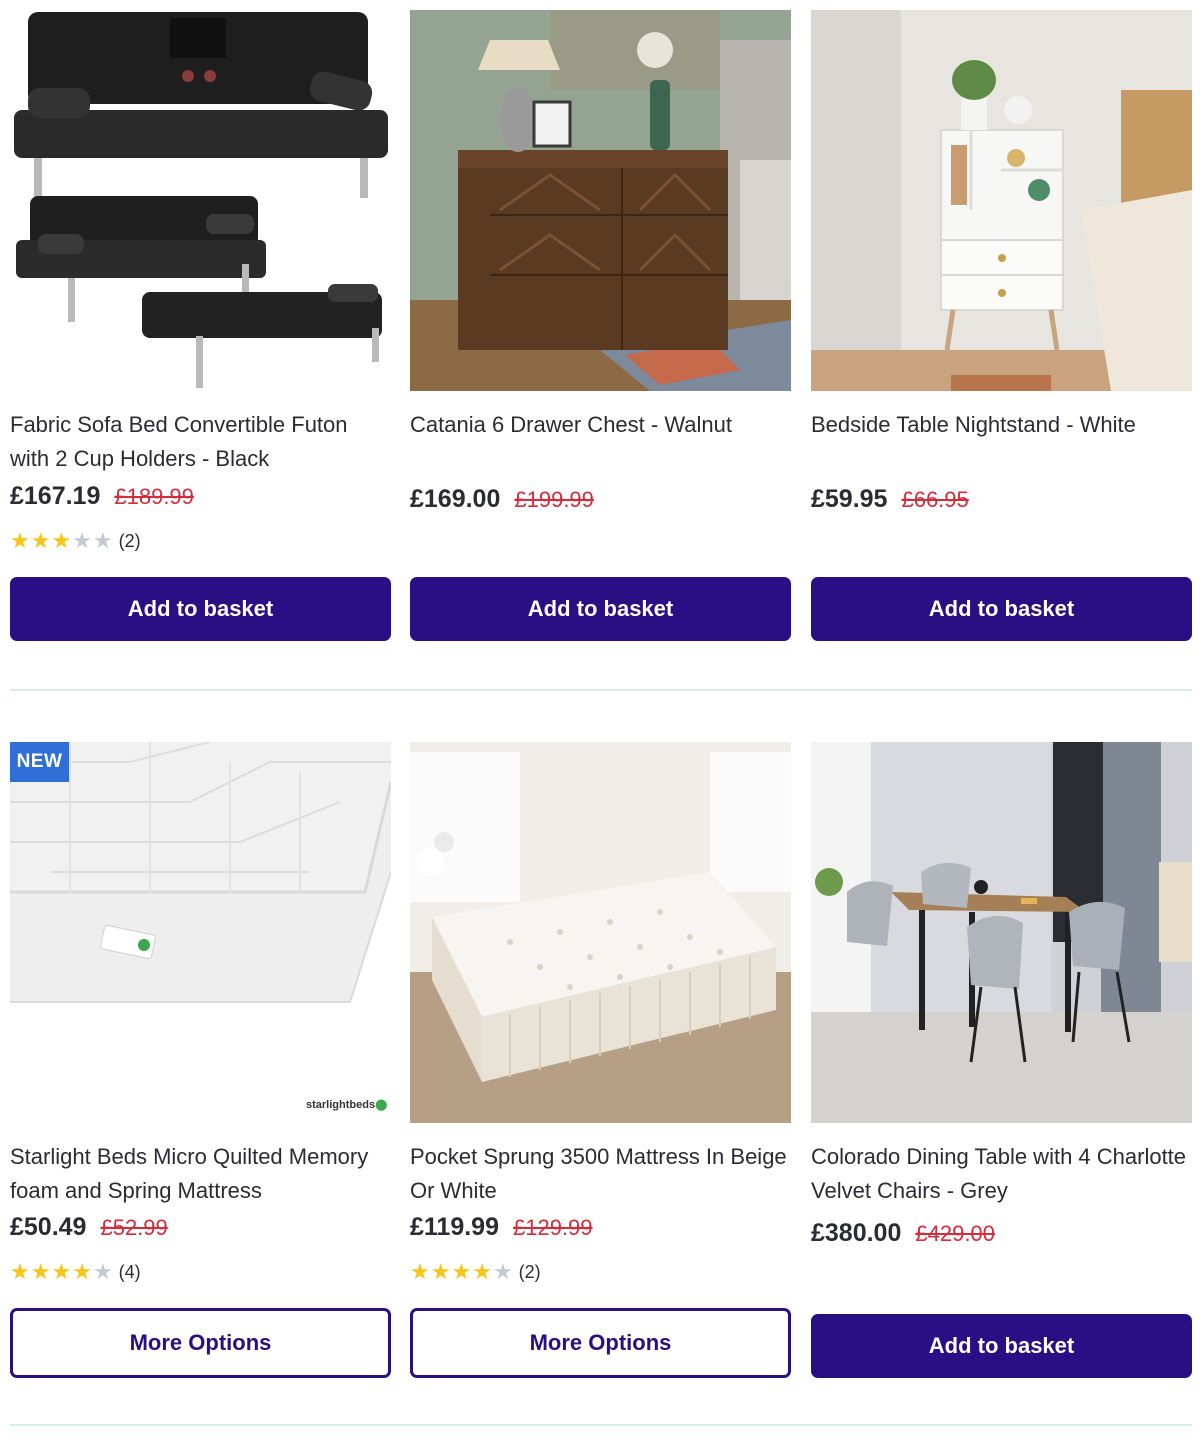 Image resolution: width=1200 pixels, height=1435 pixels. I want to click on was-price: £129.99, so click(553, 1227).